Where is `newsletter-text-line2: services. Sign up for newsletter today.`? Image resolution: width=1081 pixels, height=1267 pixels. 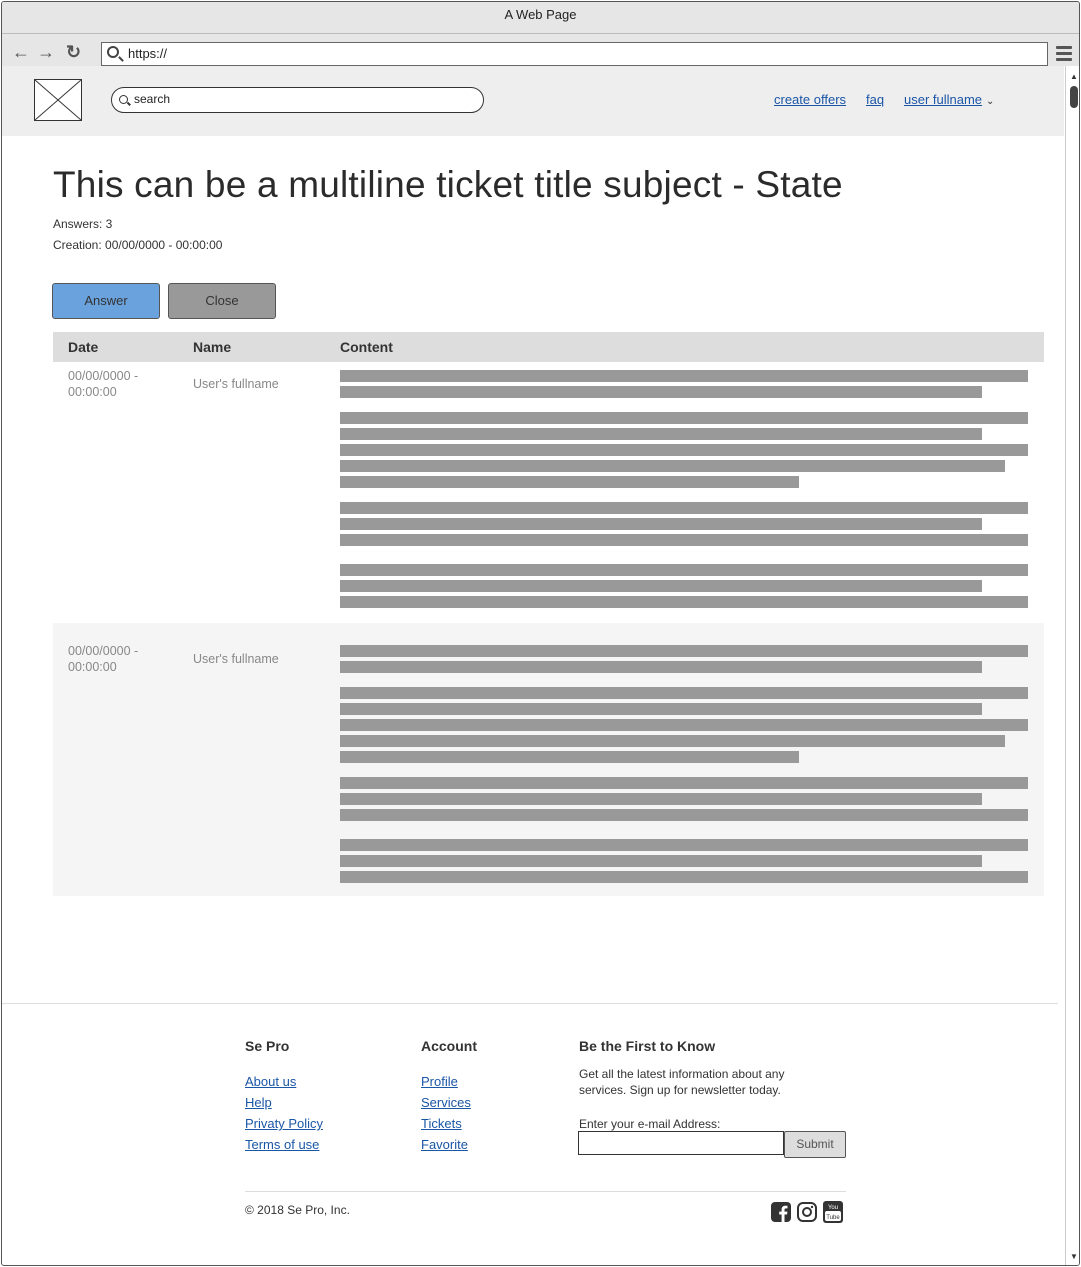
newsletter-text-line2: services. Sign up for newsletter today. is located at coordinates (680, 1090).